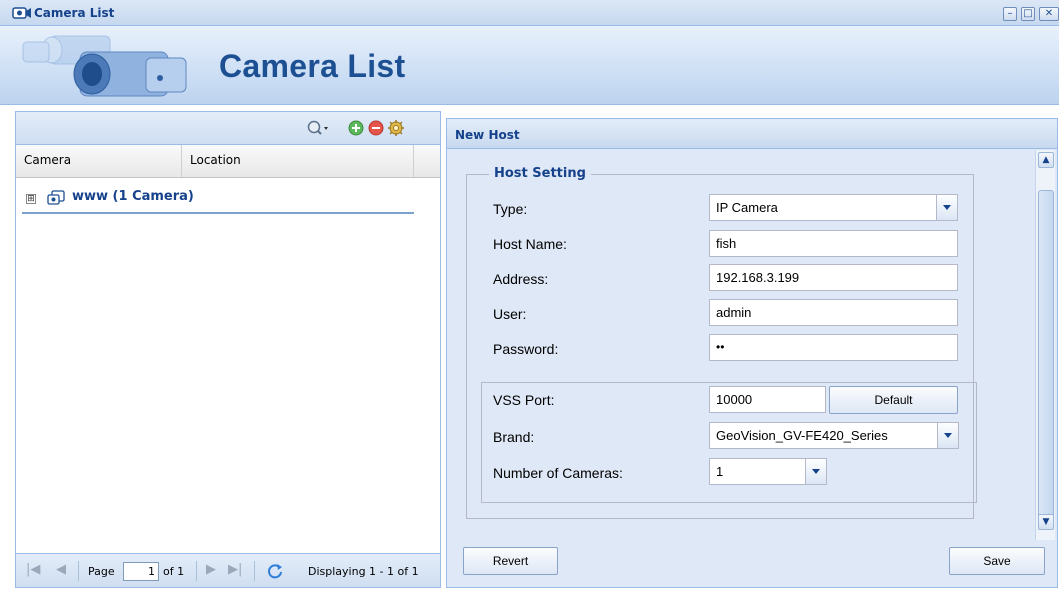 Image resolution: width=1059 pixels, height=596 pixels. I want to click on first-page-icon: |◀, so click(33, 569).